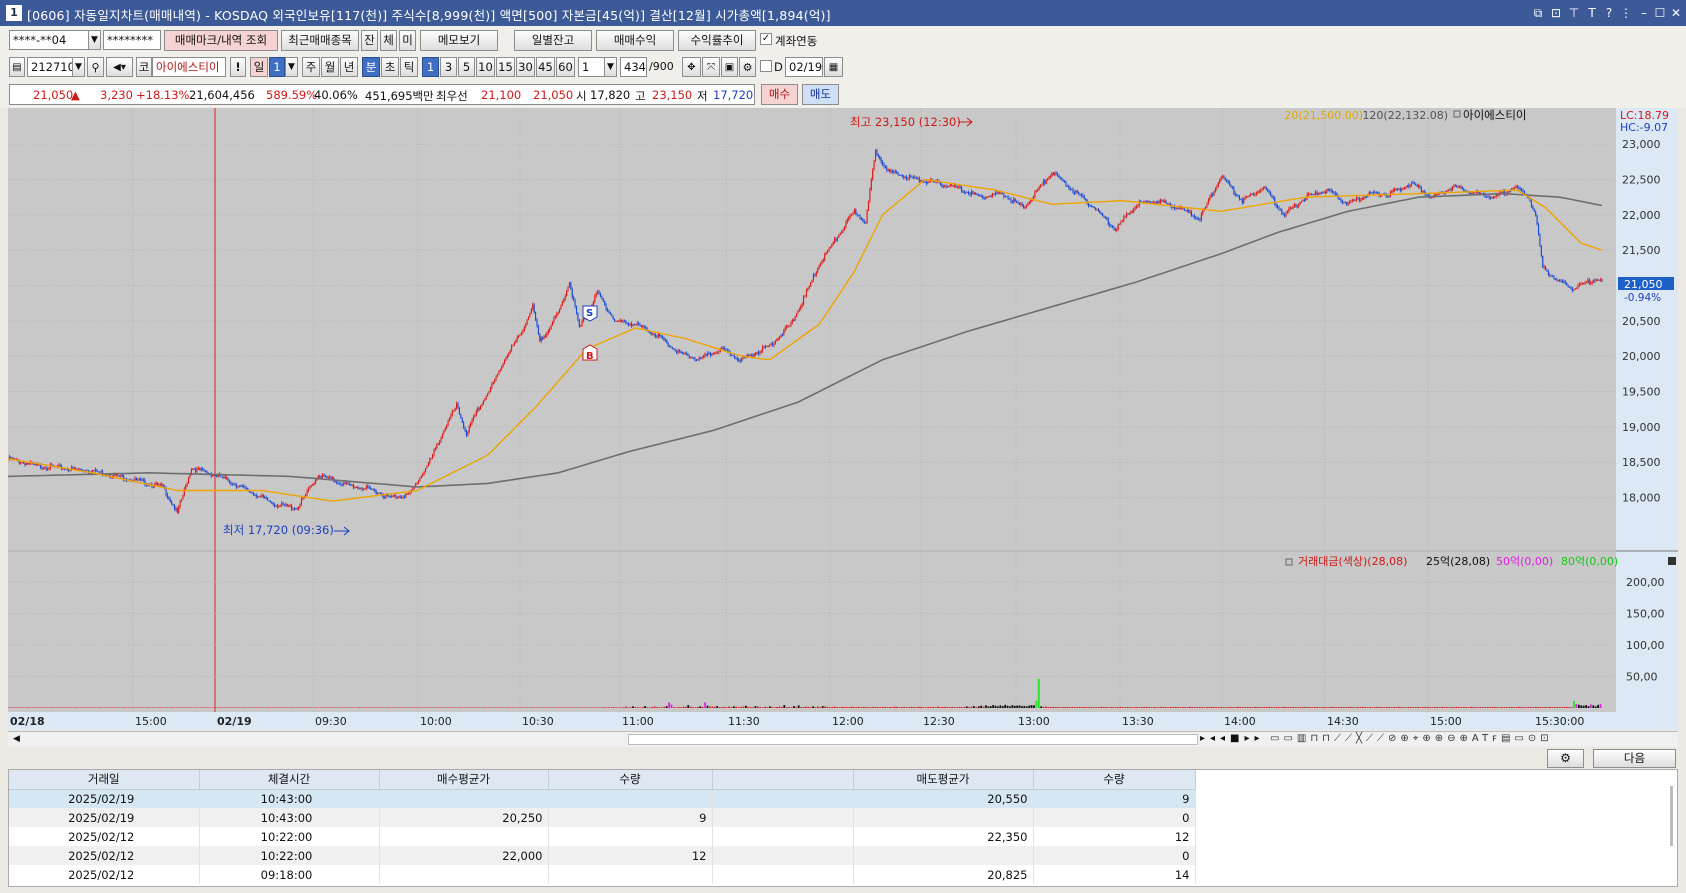  Describe the element at coordinates (633, 67) in the screenshot. I see `count-field: 434` at that location.